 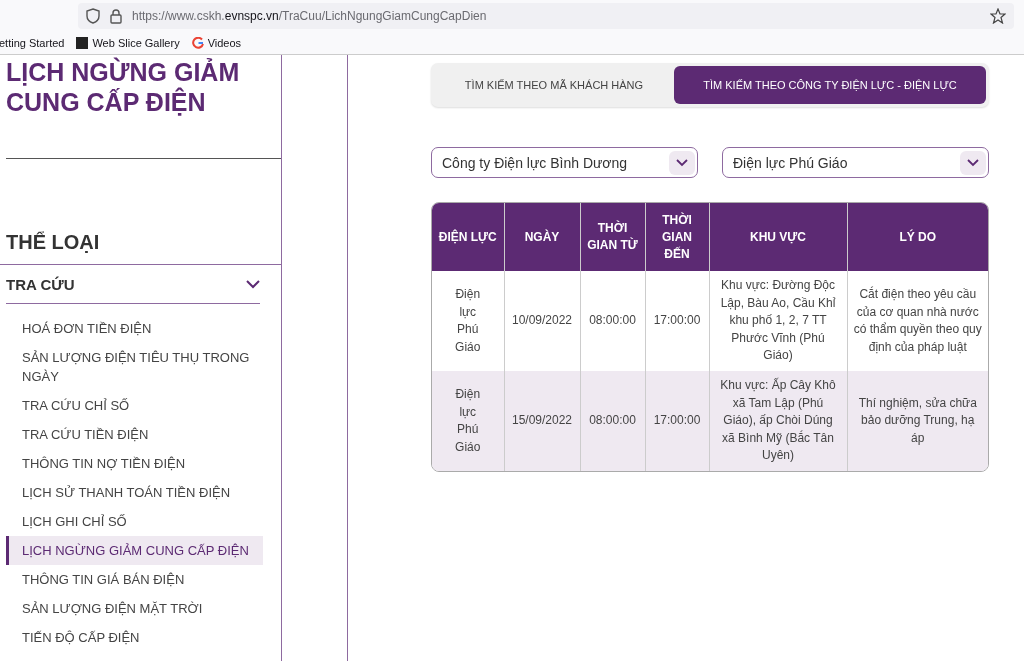 I want to click on column-header: THỜI GIAN ĐẾN, so click(x=677, y=237).